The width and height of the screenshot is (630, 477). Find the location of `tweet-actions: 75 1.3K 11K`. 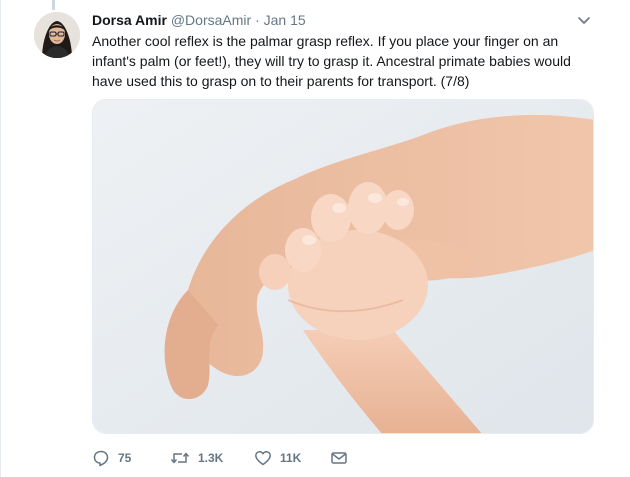

tweet-actions: 75 1.3K 11K is located at coordinates (242, 458).